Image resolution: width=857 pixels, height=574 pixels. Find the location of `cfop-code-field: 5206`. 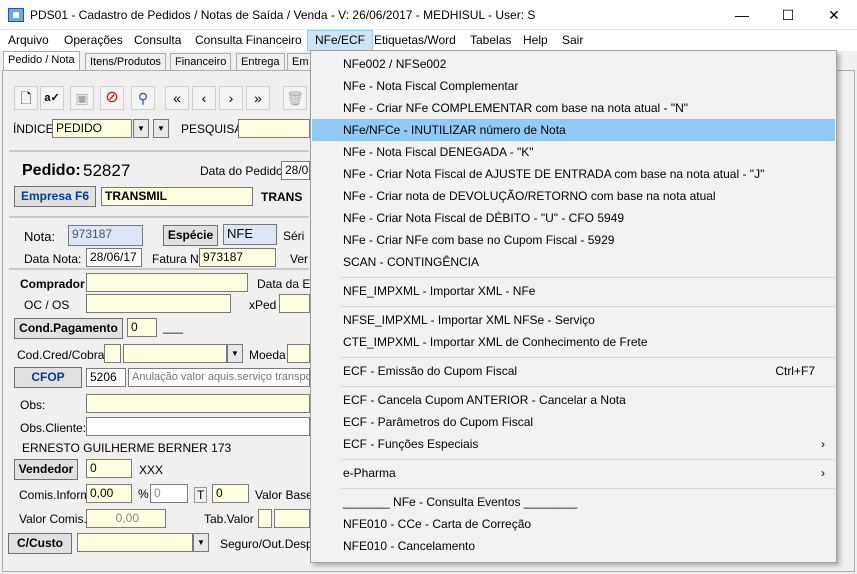

cfop-code-field: 5206 is located at coordinates (106, 377).